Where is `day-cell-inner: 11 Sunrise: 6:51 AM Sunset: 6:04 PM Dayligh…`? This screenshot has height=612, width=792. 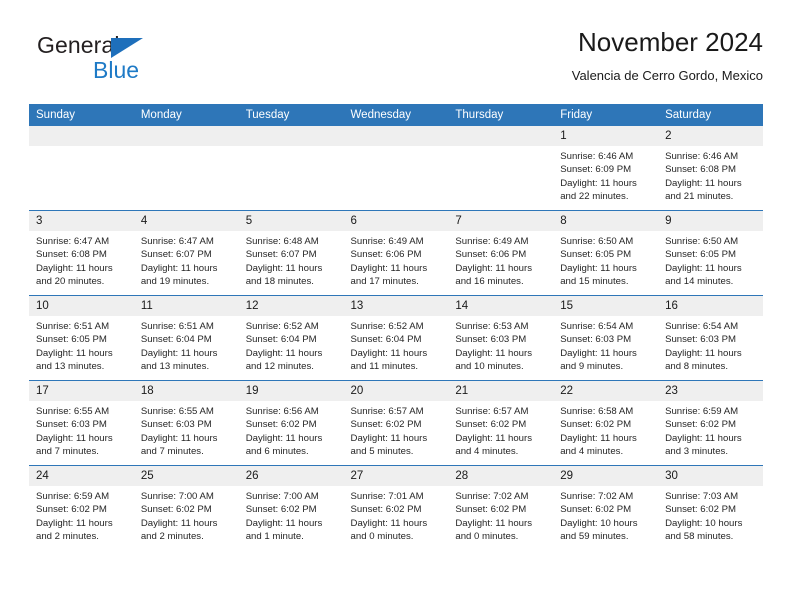 day-cell-inner: 11 Sunrise: 6:51 AM Sunset: 6:04 PM Dayligh… is located at coordinates (186, 338).